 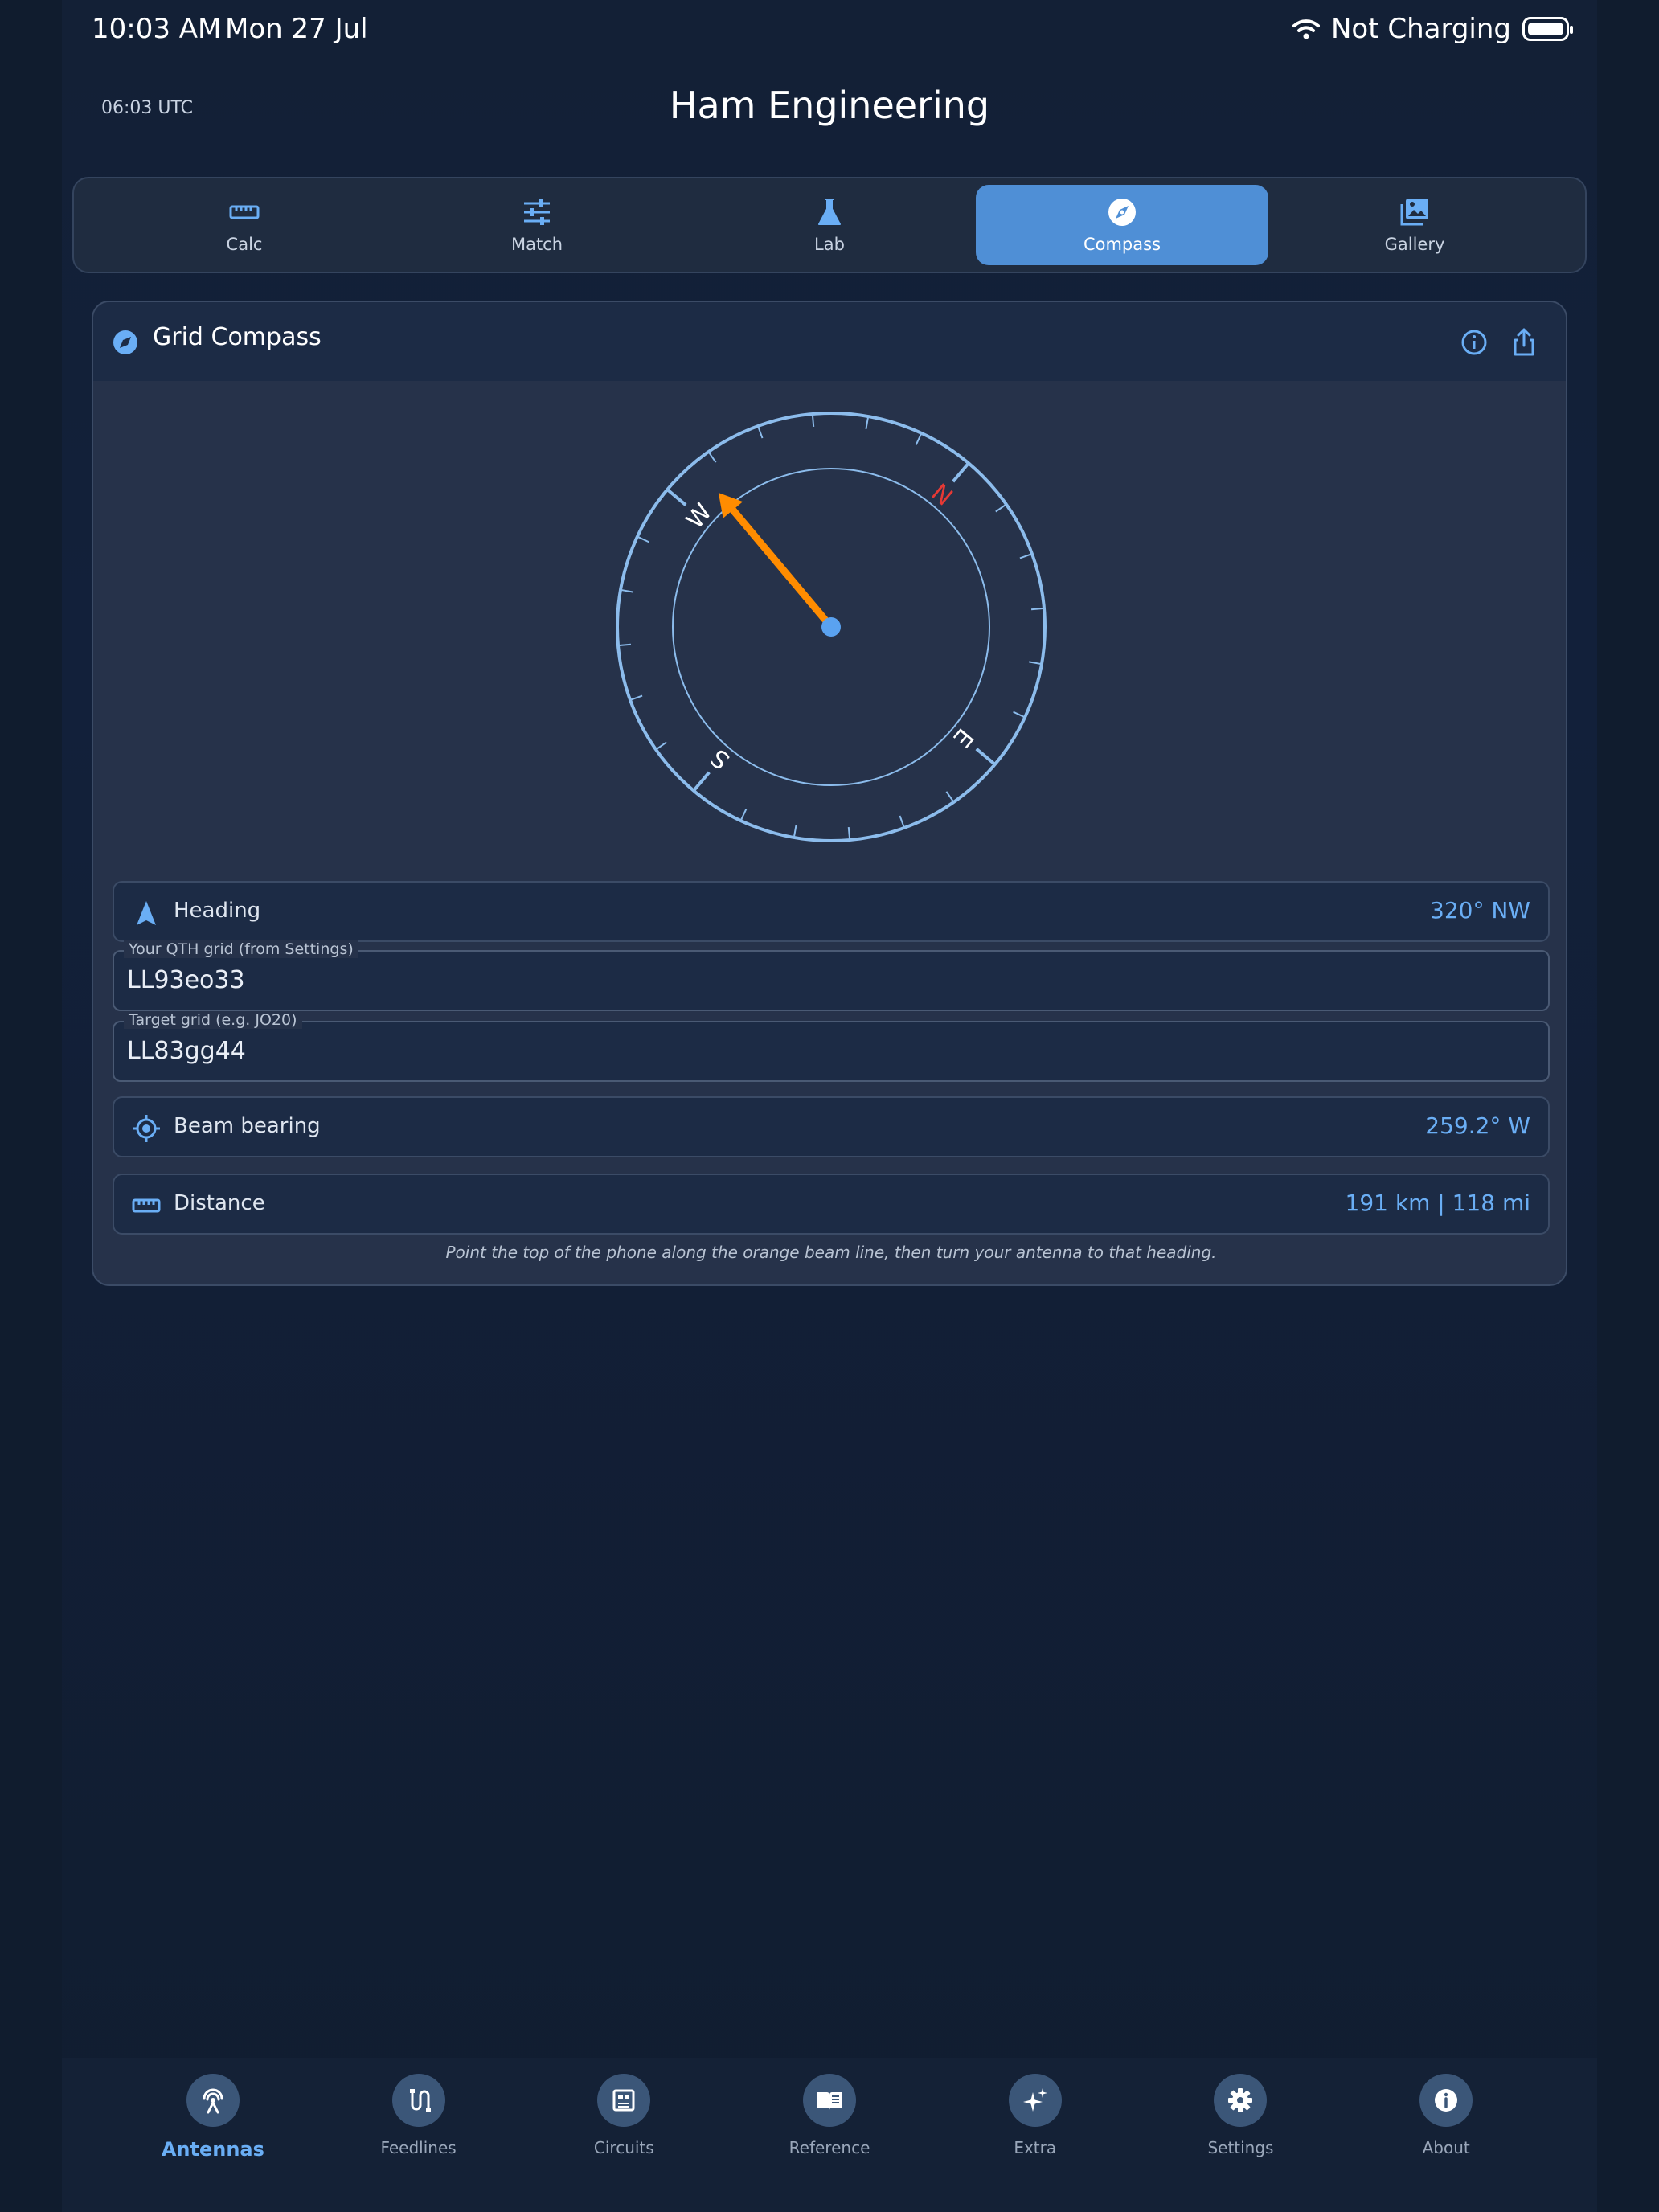 I want to click on circuit-icon, so click(x=623, y=2100).